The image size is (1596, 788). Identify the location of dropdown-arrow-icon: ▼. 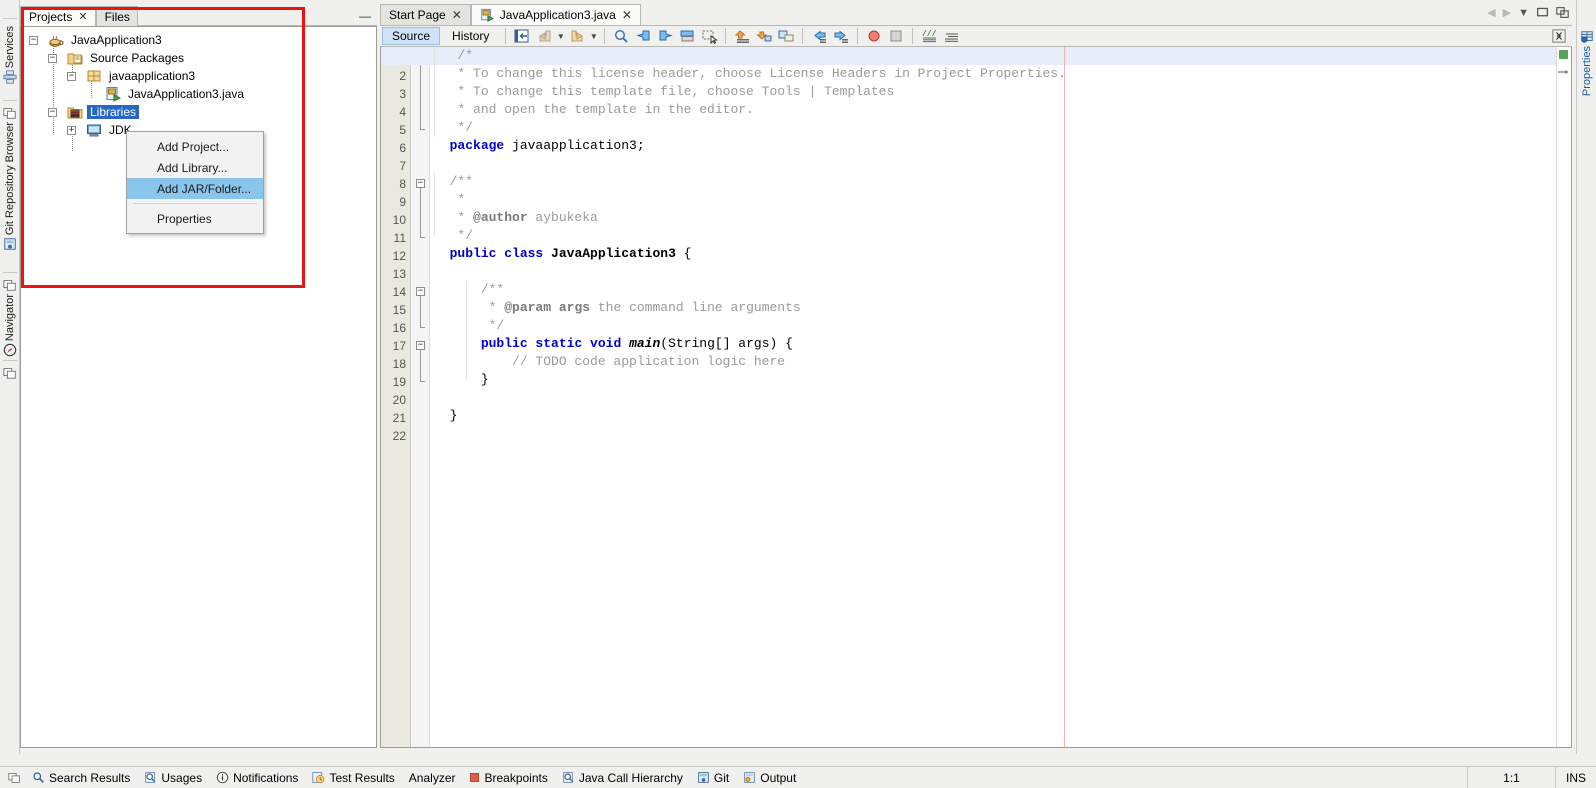
(1523, 13).